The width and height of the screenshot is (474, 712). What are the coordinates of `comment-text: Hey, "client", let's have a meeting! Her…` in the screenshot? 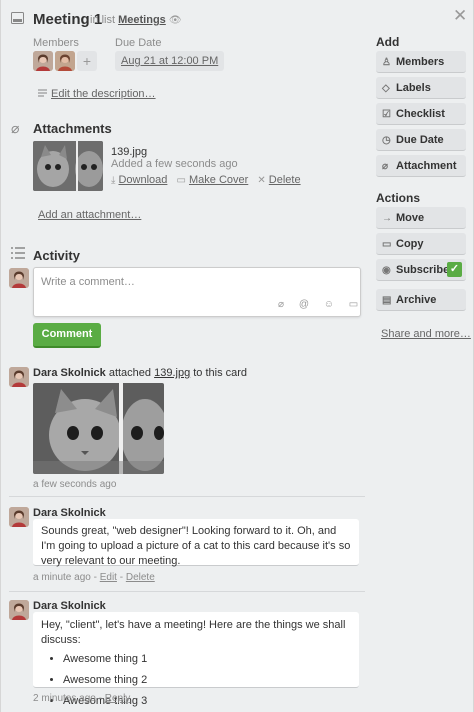 It's located at (193, 632).